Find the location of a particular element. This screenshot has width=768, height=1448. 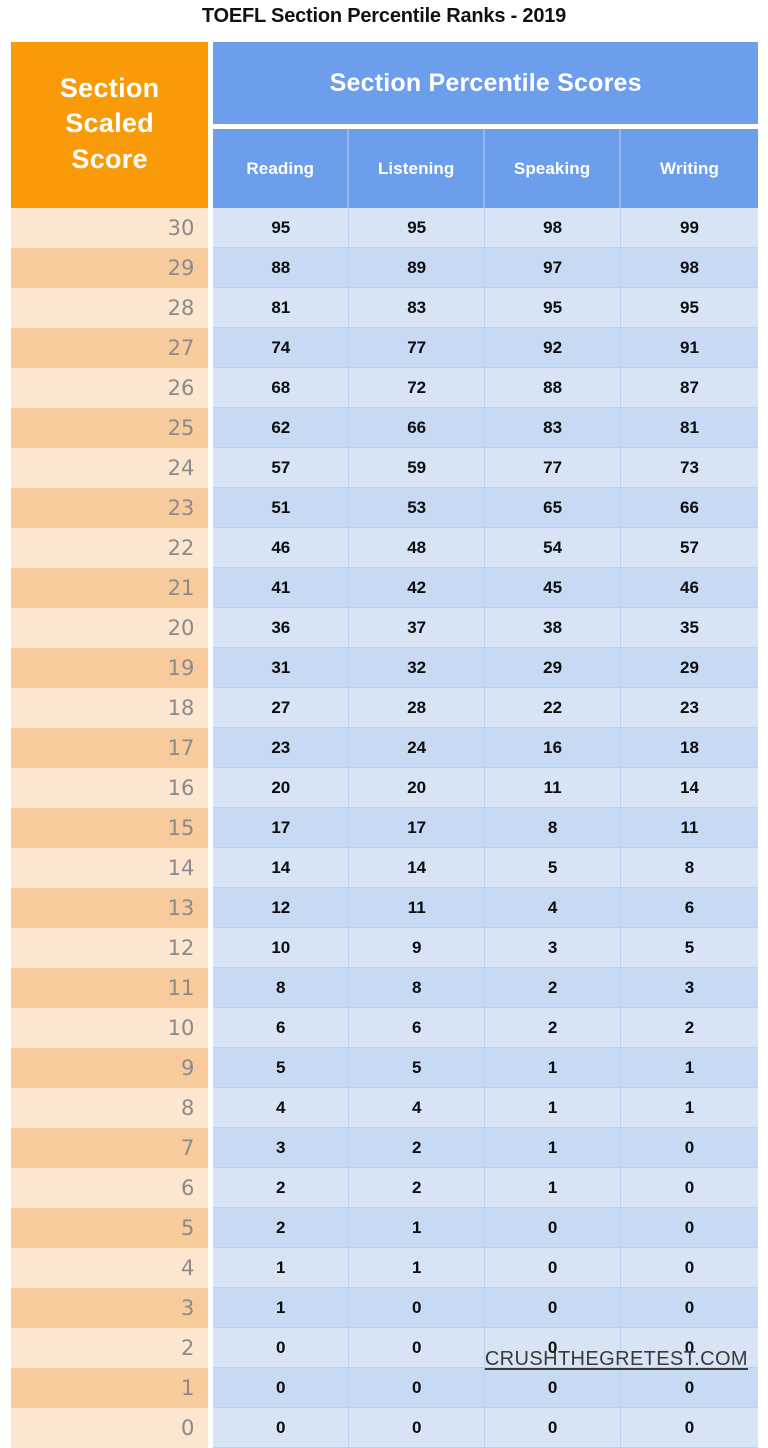

cell-scaled-score: 4 is located at coordinates (112, 1268).